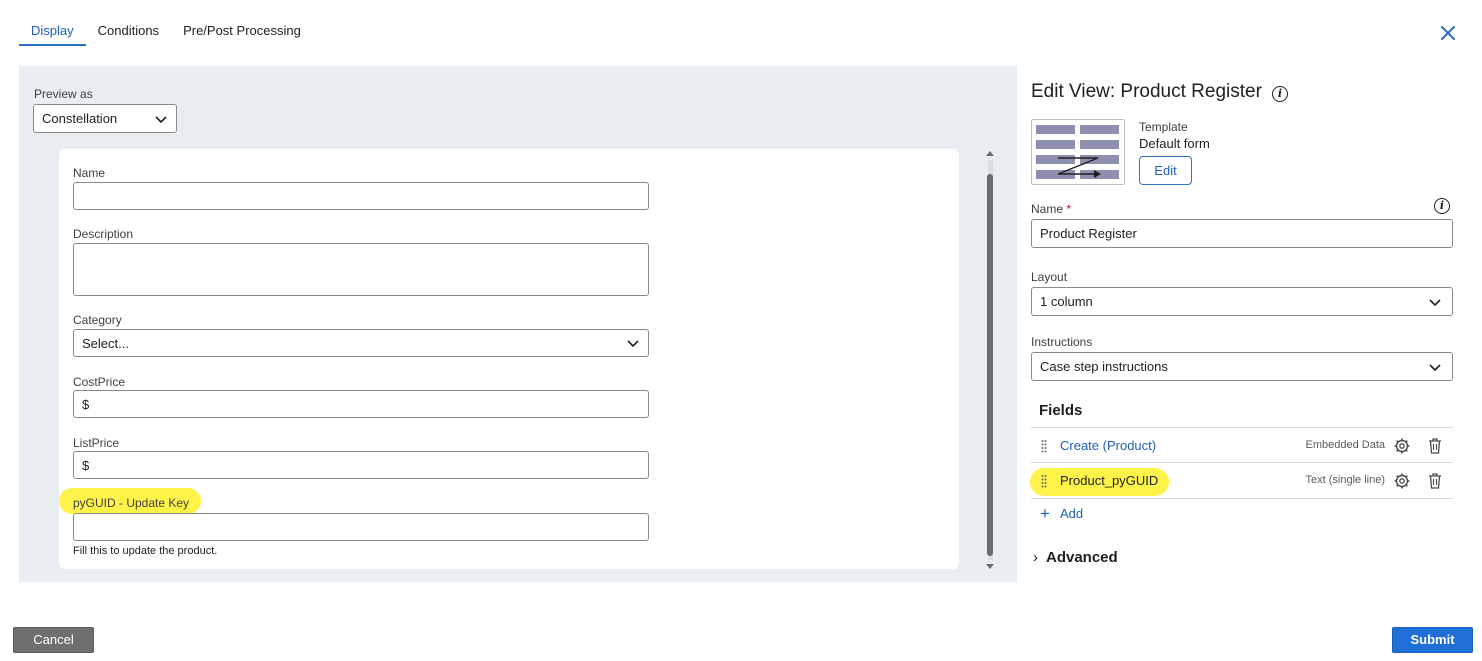 Image resolution: width=1482 pixels, height=661 pixels. Describe the element at coordinates (1049, 277) in the screenshot. I see `layout-label: Layout` at that location.